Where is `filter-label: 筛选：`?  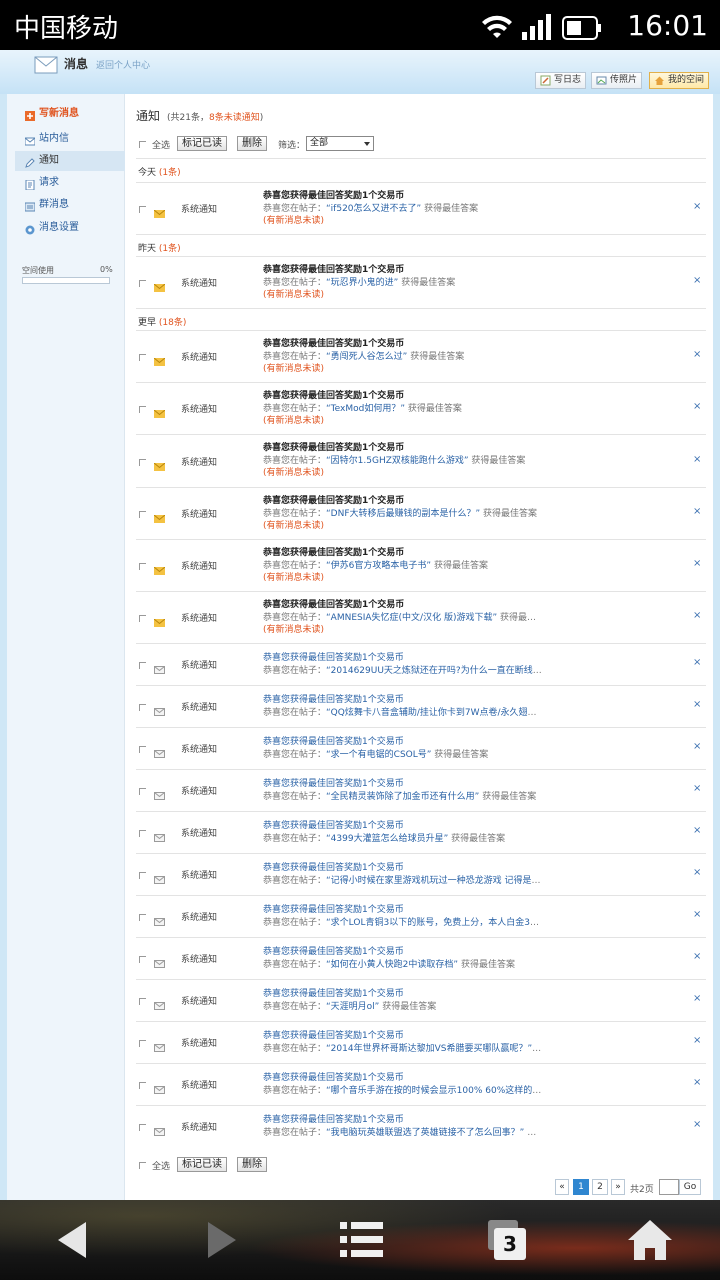
filter-label: 筛选： is located at coordinates (292, 146).